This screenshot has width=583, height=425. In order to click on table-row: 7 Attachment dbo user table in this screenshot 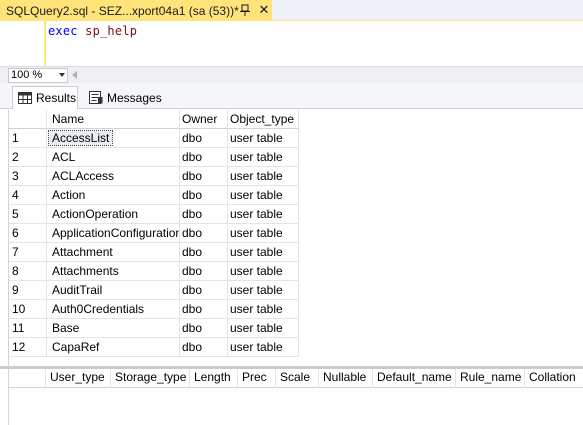, I will do `click(154, 252)`.